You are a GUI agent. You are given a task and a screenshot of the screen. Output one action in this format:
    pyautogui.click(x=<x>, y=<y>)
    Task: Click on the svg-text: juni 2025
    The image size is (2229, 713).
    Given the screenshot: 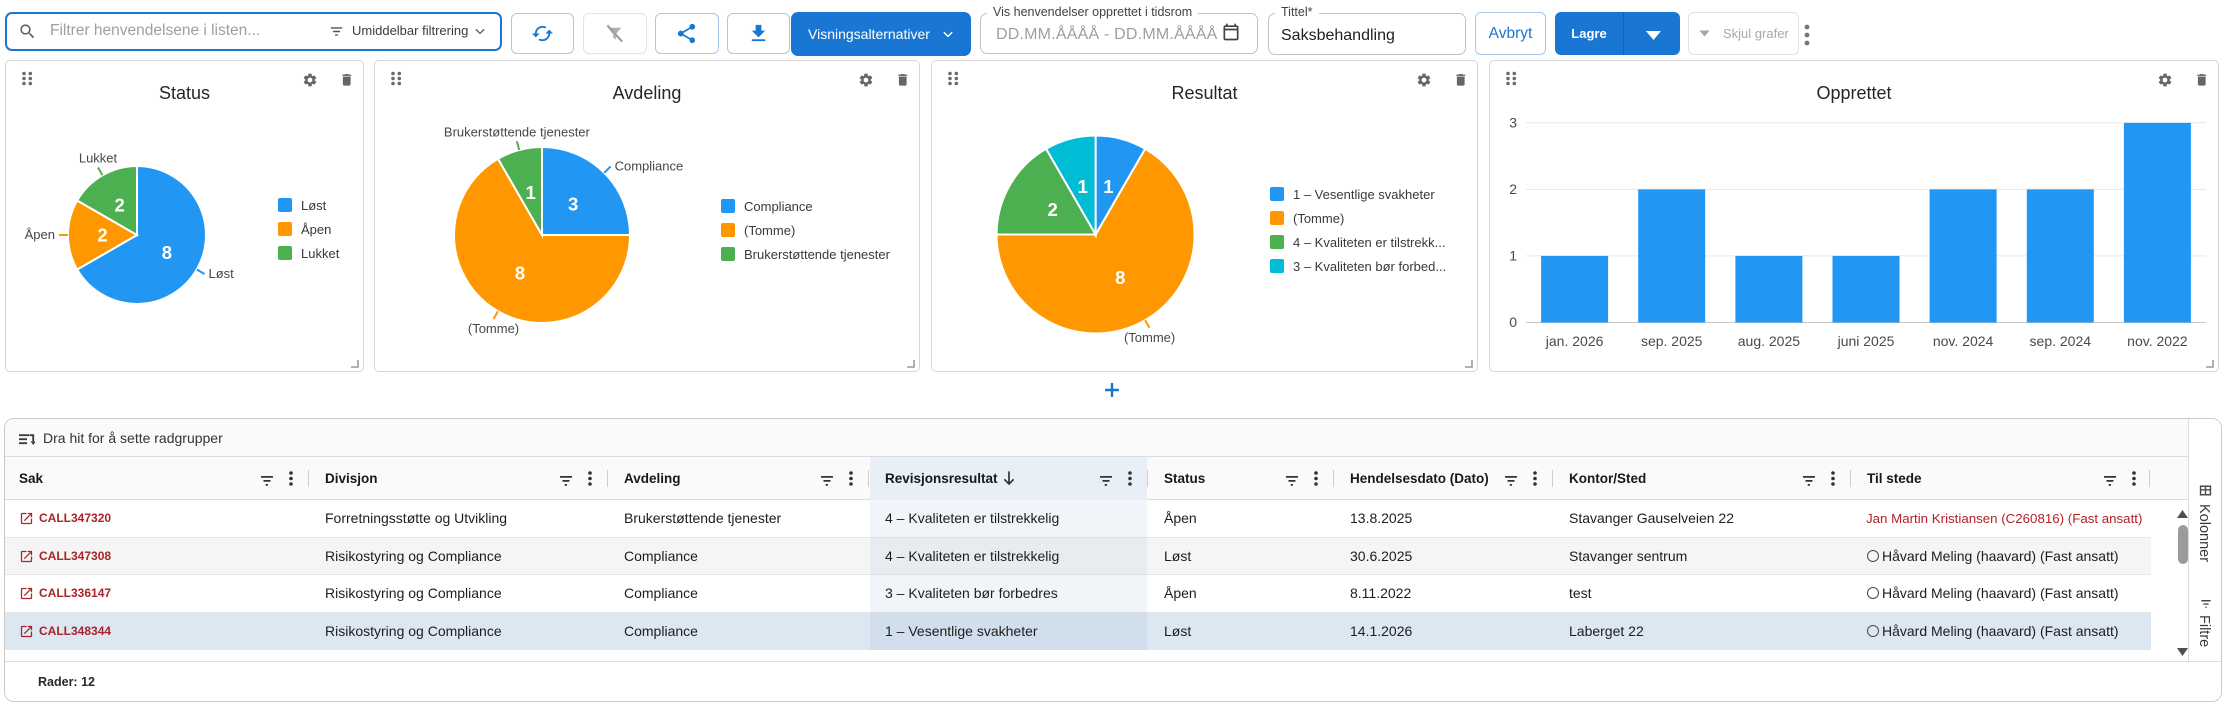 What is the action you would take?
    pyautogui.click(x=1866, y=341)
    